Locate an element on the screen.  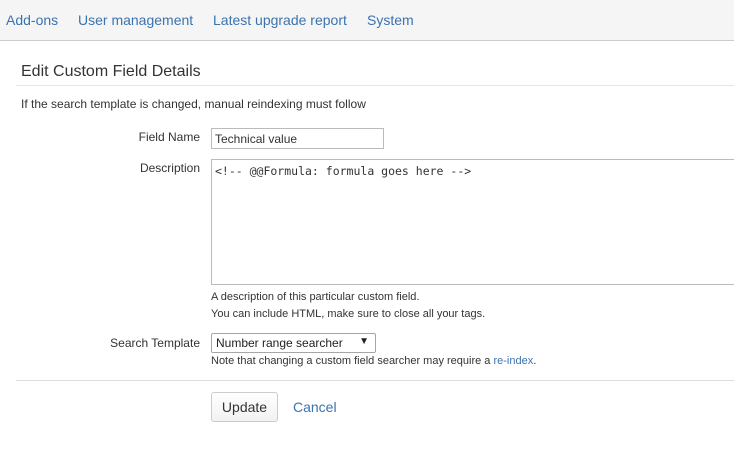
description-label: Description is located at coordinates (169, 168).